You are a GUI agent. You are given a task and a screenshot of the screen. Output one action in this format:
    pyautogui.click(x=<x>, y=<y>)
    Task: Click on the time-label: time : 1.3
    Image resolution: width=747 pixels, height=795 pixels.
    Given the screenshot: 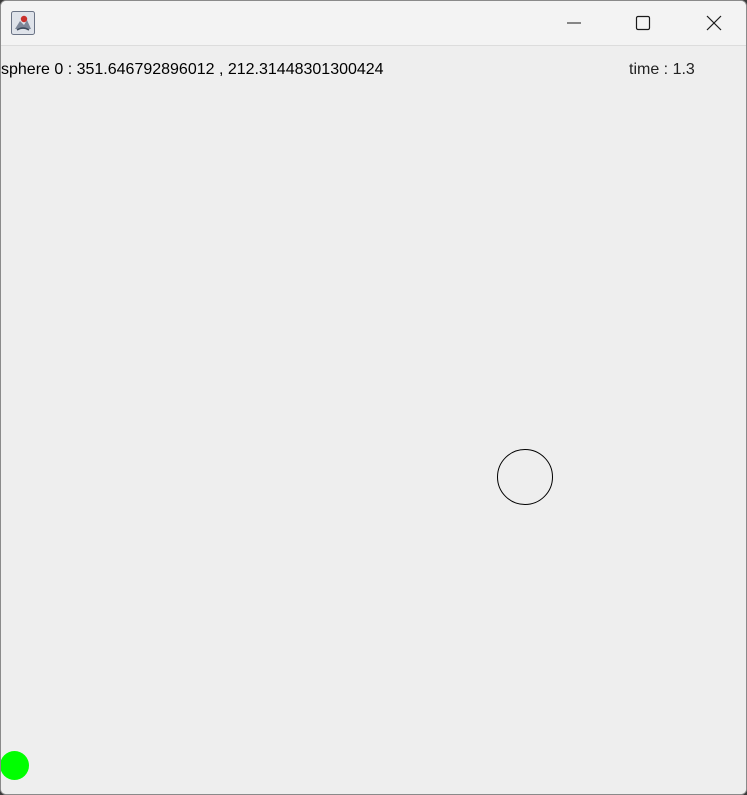 What is the action you would take?
    pyautogui.click(x=662, y=69)
    